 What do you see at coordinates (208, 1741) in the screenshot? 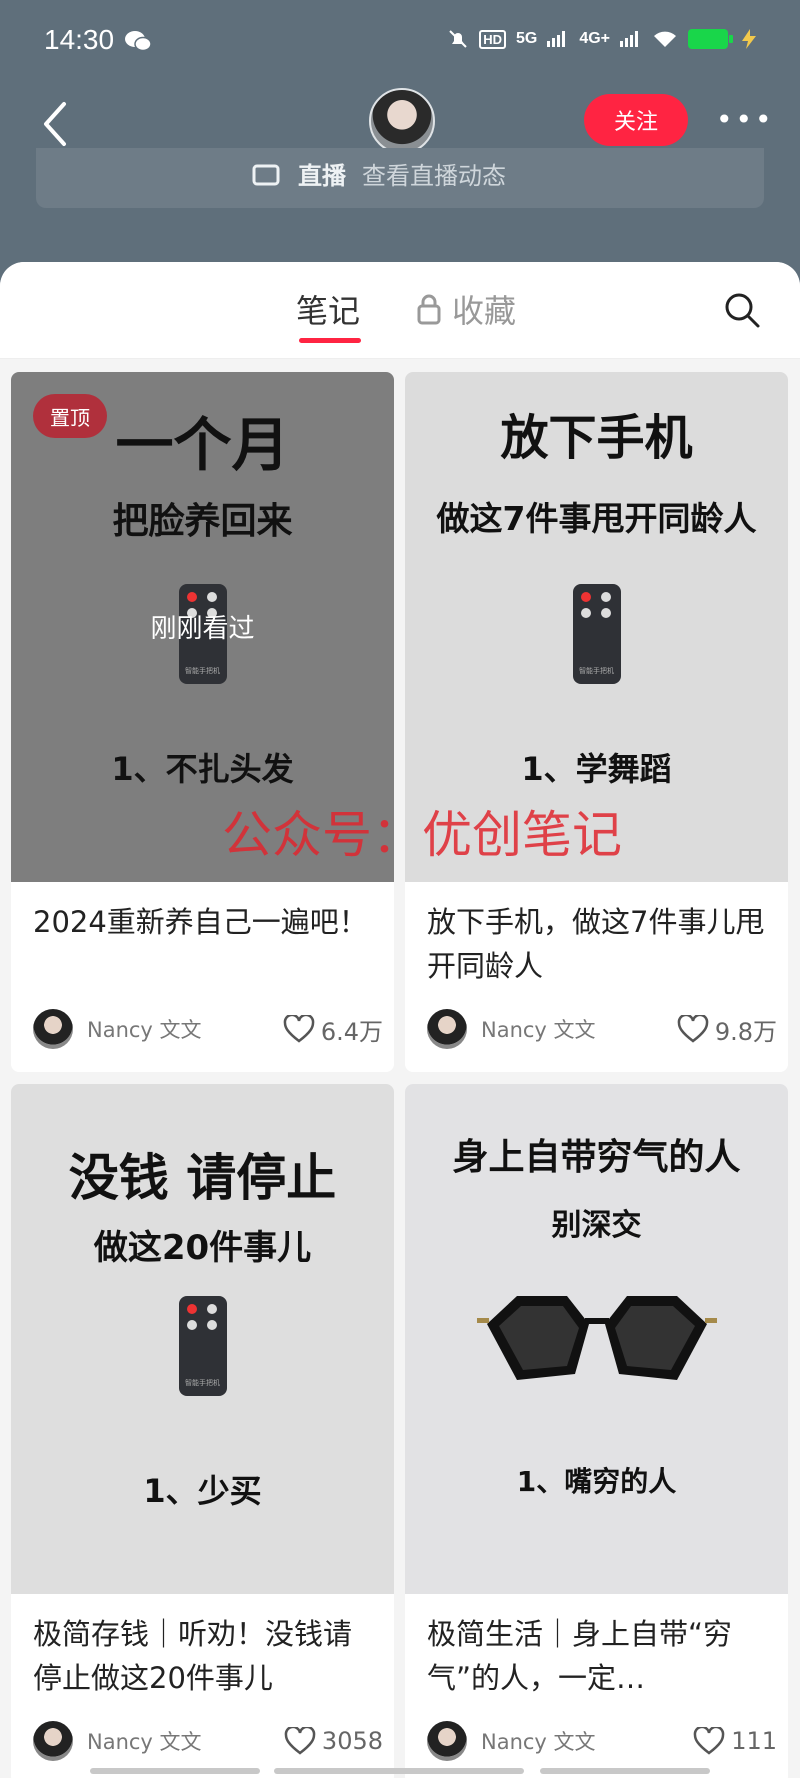
I see `note-meta: Nancy 文文 3058` at bounding box center [208, 1741].